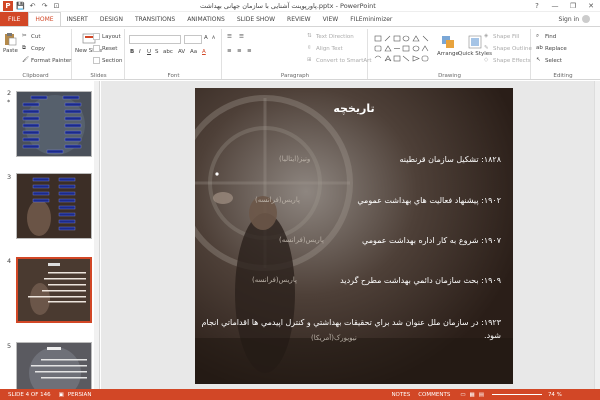  Describe the element at coordinates (206, 38) in the screenshot. I see `grow-font-button: A` at that location.